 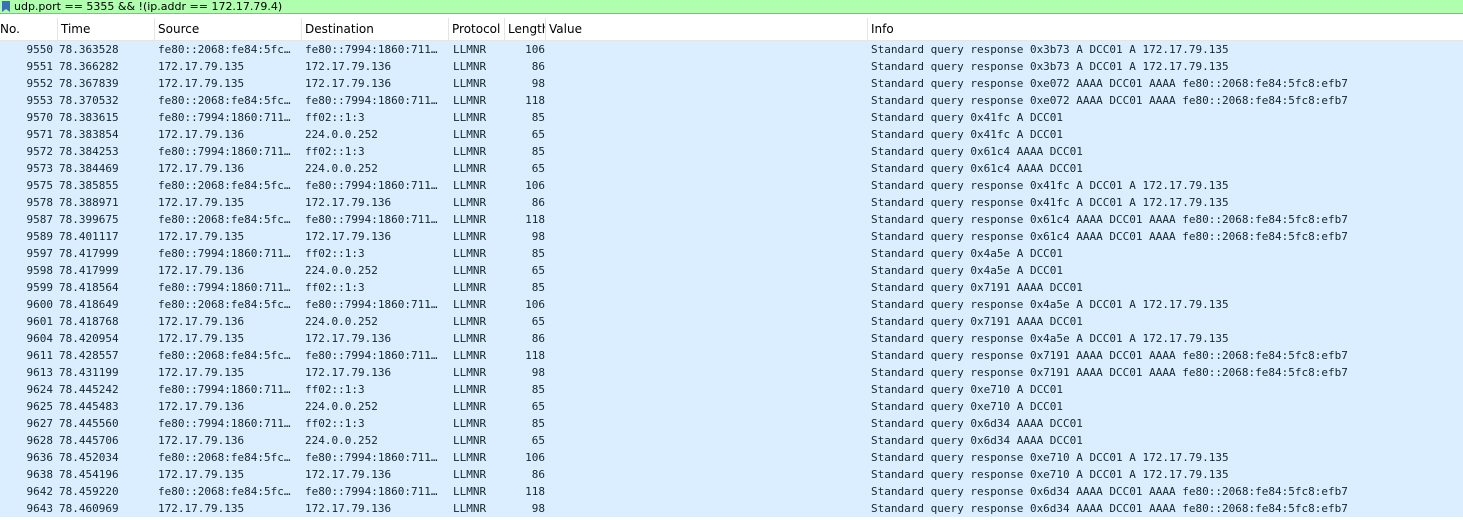 What do you see at coordinates (40, 491) in the screenshot?
I see `packet-no: 9642` at bounding box center [40, 491].